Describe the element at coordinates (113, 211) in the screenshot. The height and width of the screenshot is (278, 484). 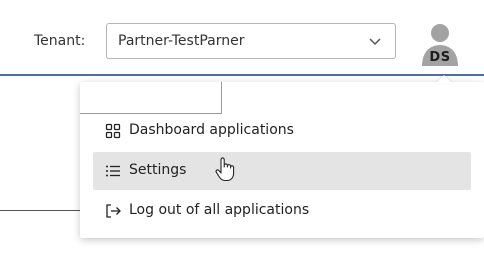
I see `logout-icon` at that location.